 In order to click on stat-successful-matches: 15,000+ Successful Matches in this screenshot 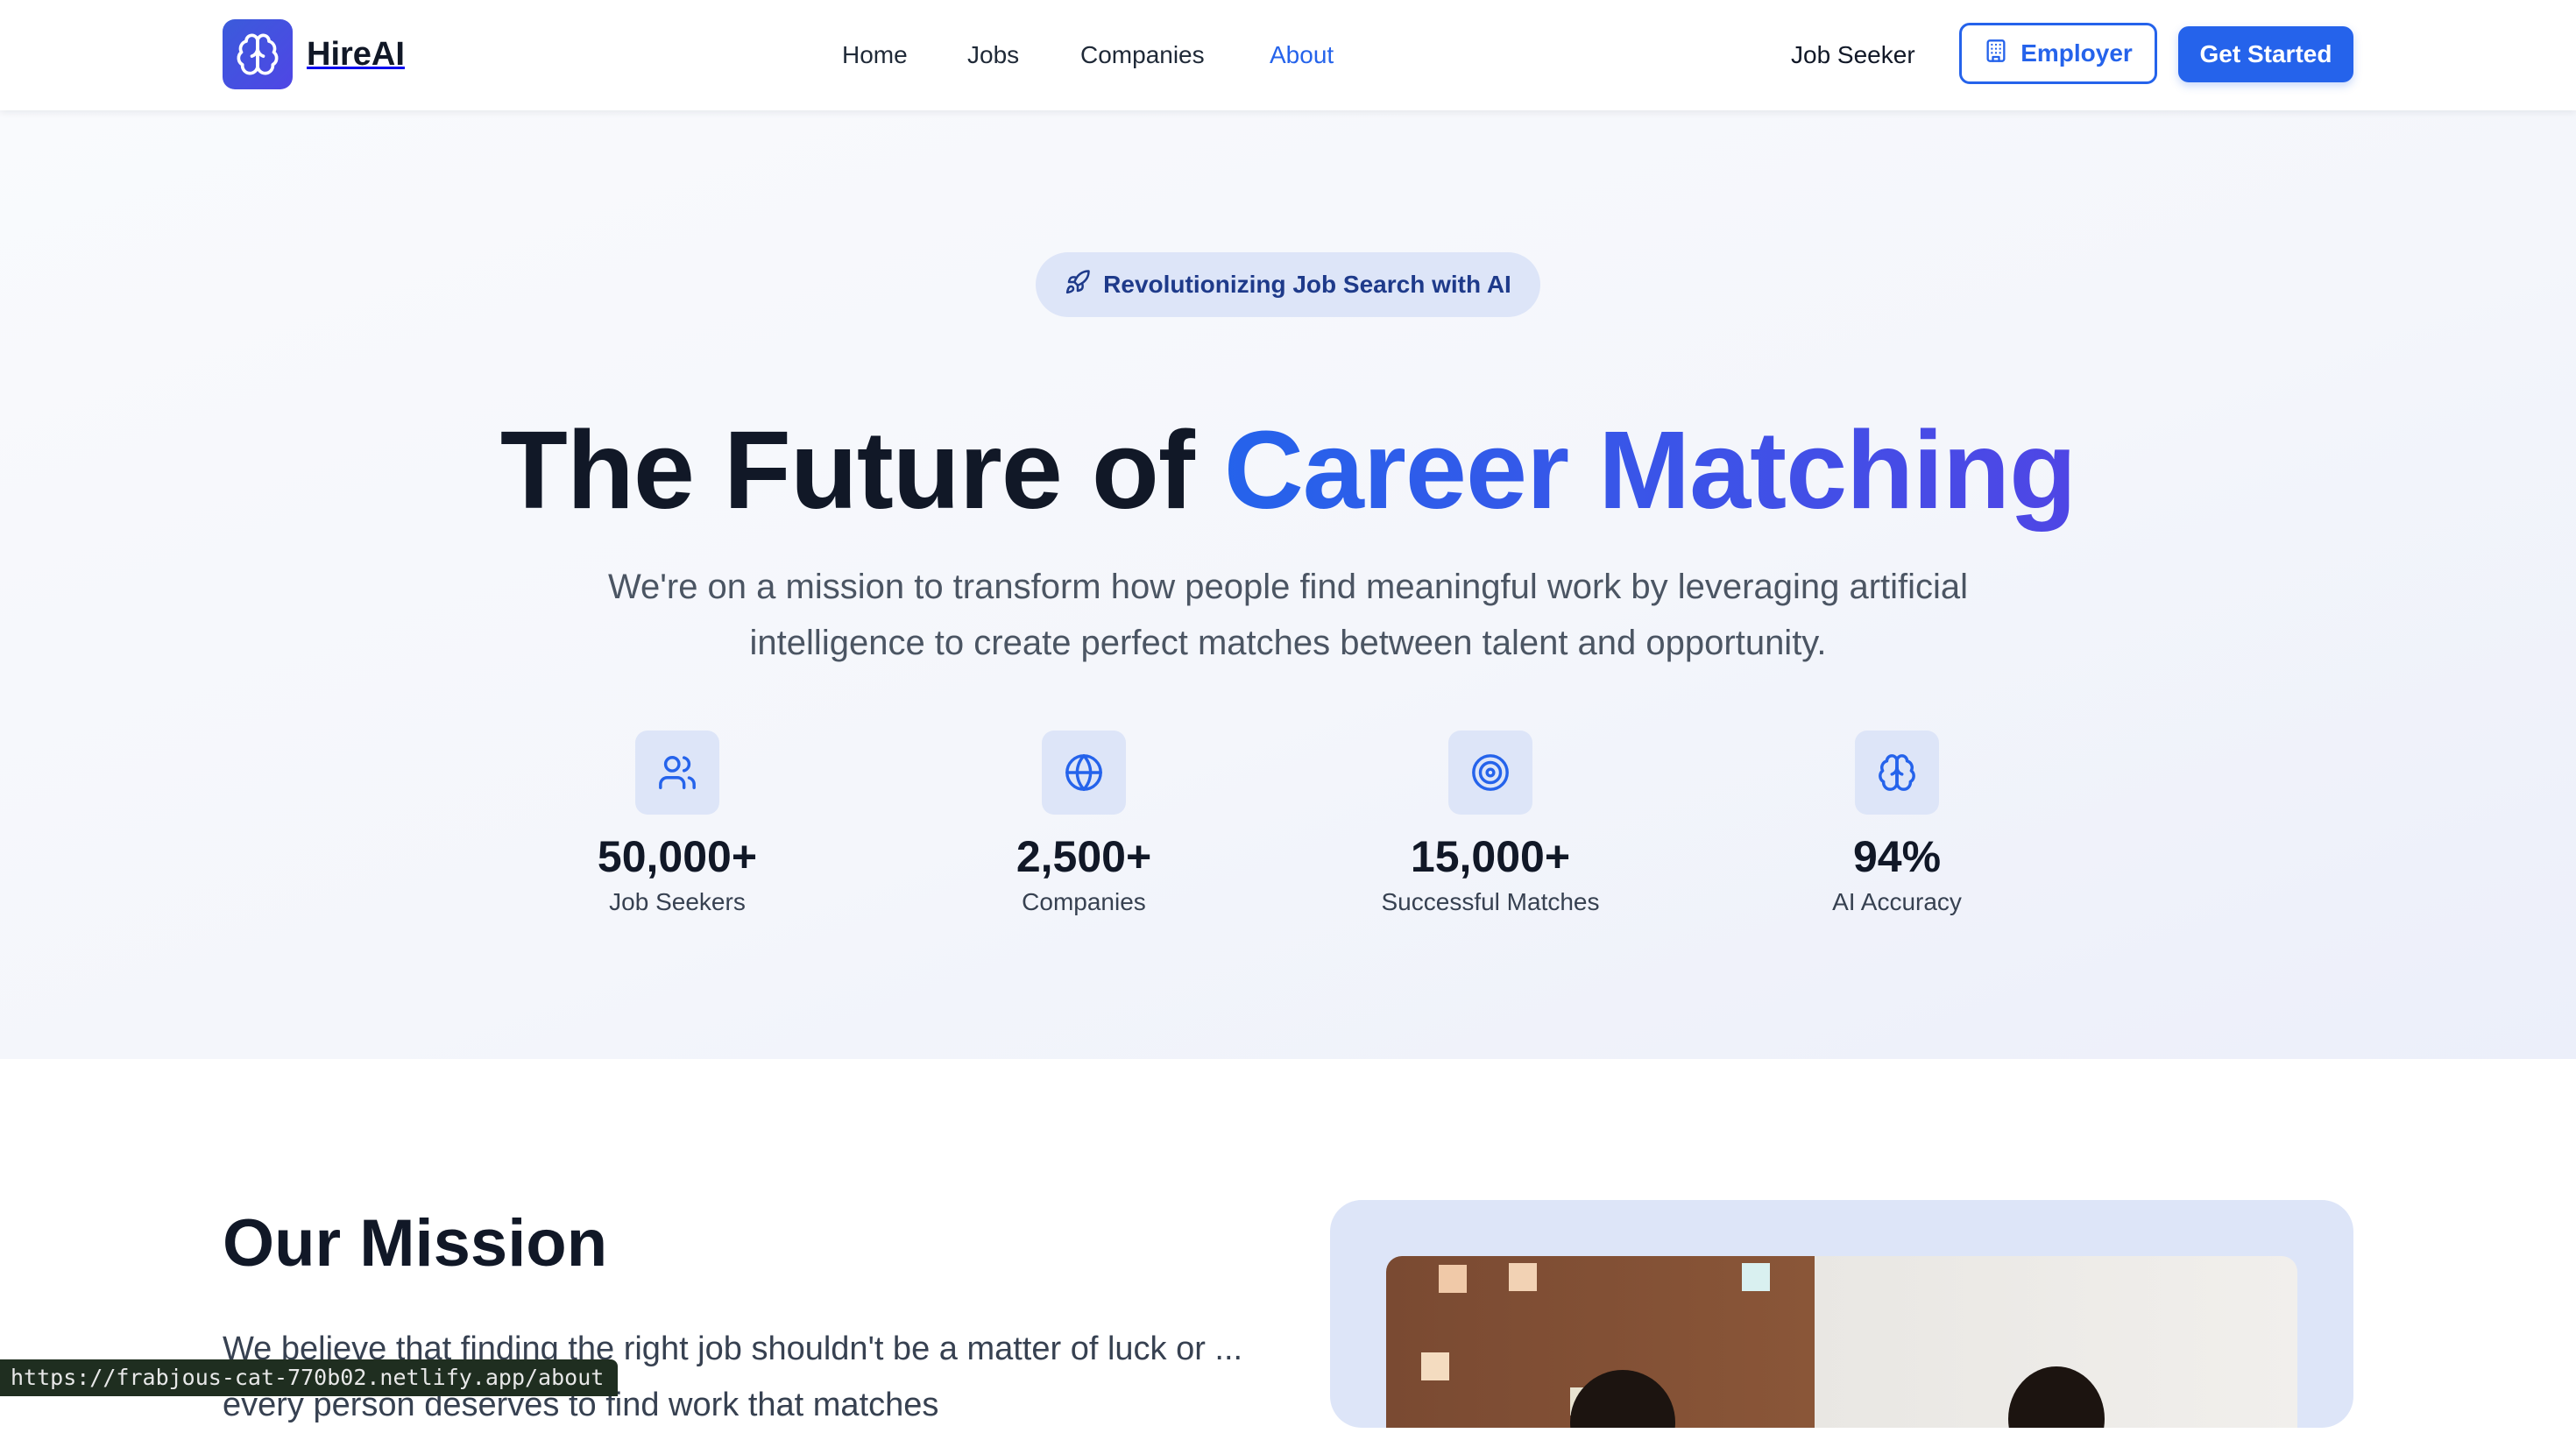, I will do `click(1490, 824)`.